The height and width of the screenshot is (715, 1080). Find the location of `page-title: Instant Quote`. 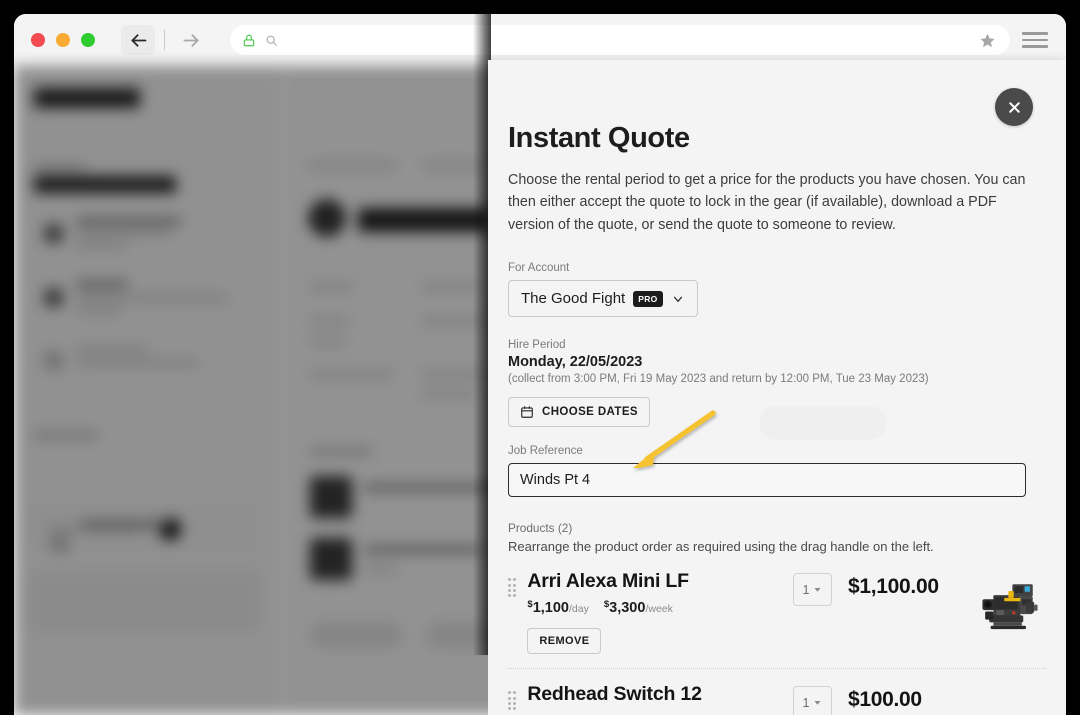

page-title: Instant Quote is located at coordinates (599, 138).